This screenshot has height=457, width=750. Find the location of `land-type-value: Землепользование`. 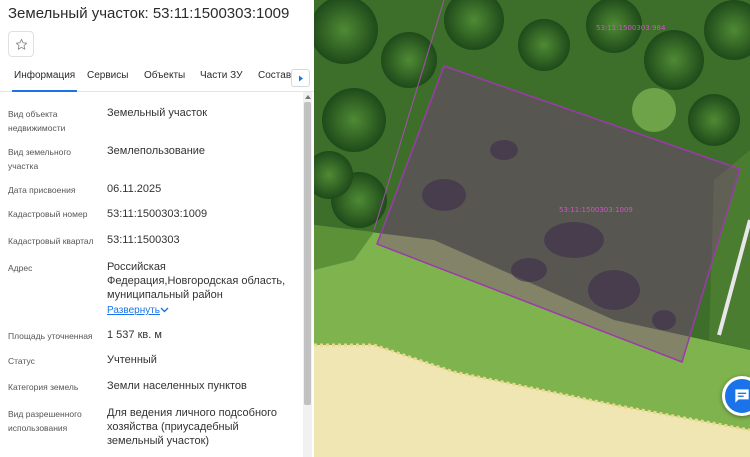

land-type-value: Землепользование is located at coordinates (156, 151).